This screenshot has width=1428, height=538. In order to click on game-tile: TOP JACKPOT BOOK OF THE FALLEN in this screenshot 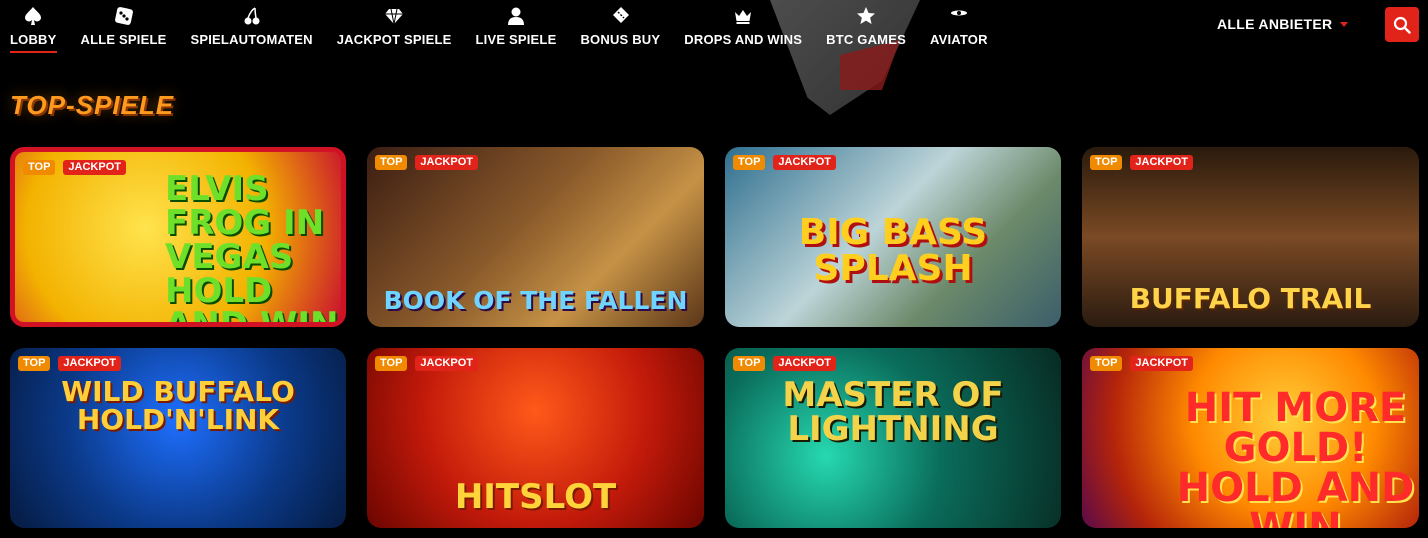, I will do `click(535, 237)`.